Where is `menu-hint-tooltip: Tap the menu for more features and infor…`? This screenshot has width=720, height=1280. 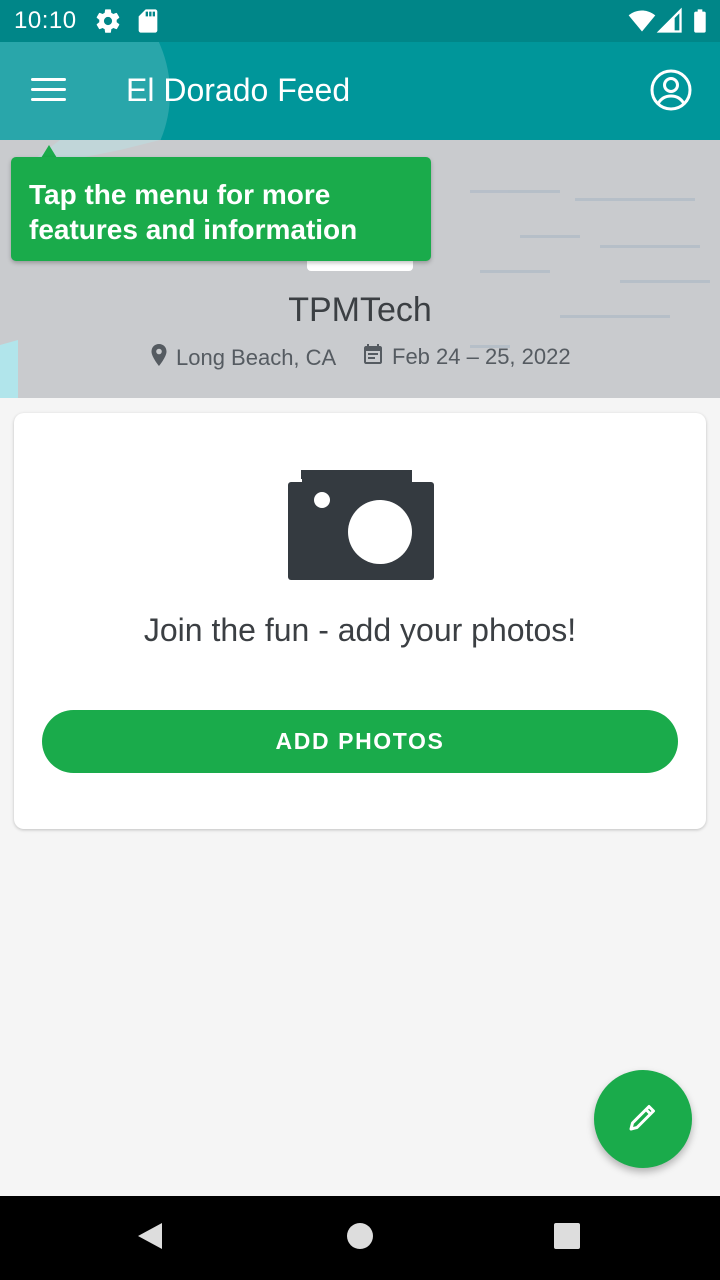 menu-hint-tooltip: Tap the menu for more features and infor… is located at coordinates (221, 209).